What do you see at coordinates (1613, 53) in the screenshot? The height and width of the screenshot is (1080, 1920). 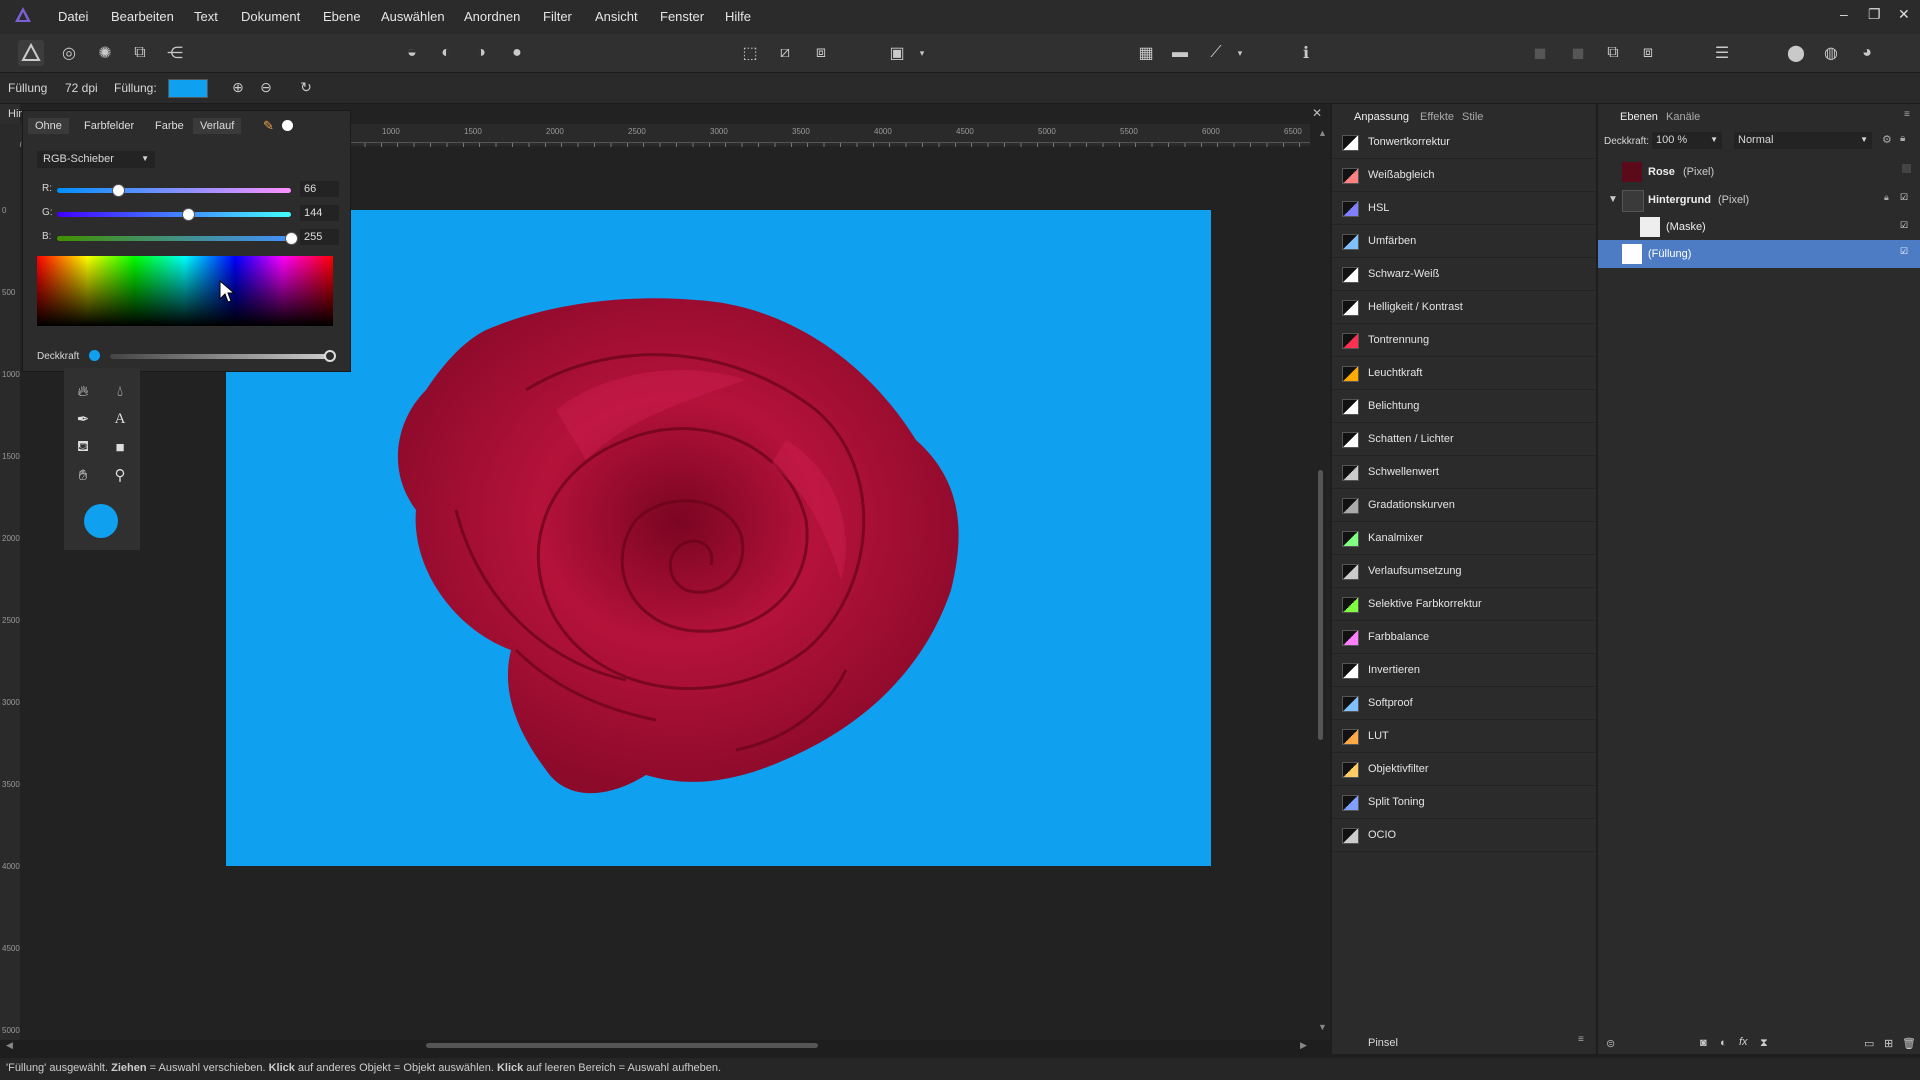 I see `arrange-front-icon: ⧉` at bounding box center [1613, 53].